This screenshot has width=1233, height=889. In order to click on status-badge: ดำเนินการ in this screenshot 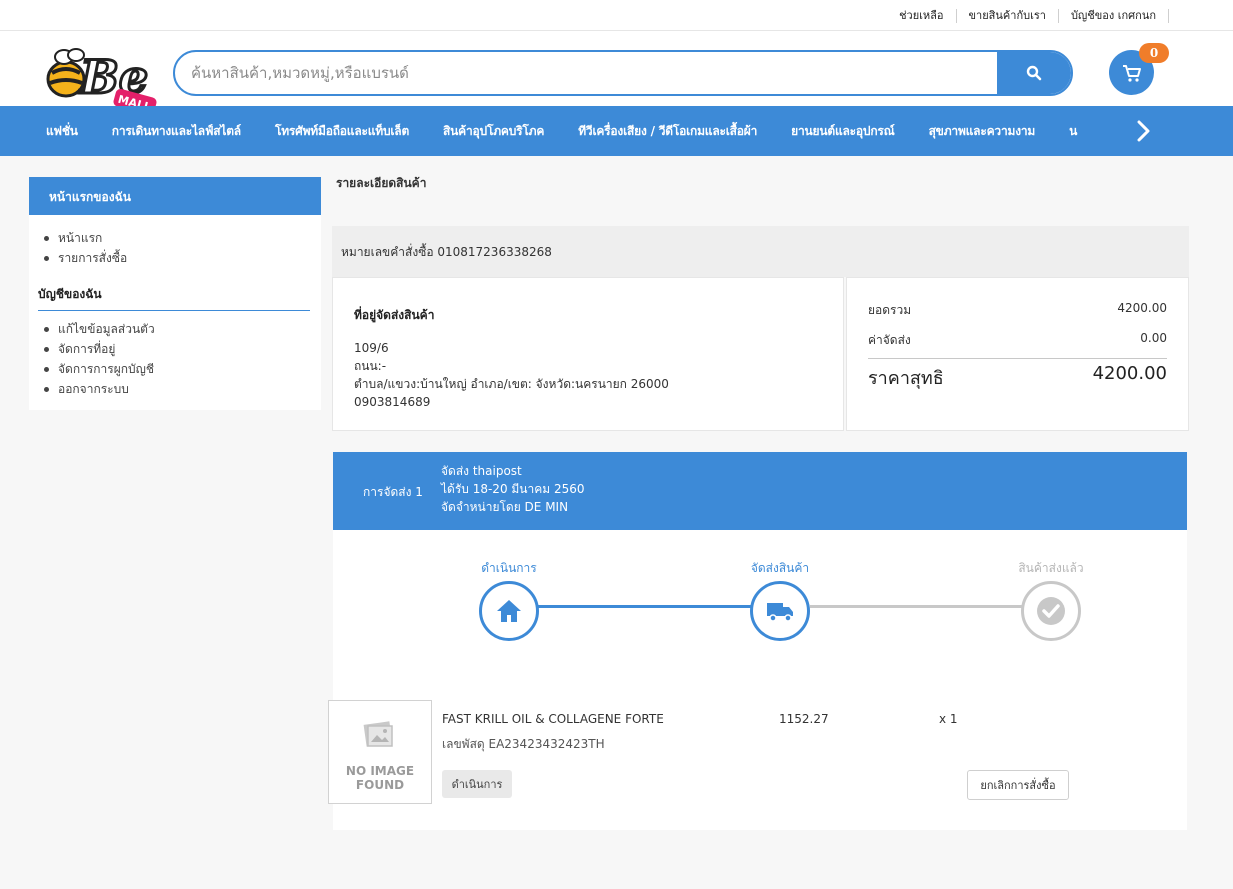, I will do `click(477, 784)`.